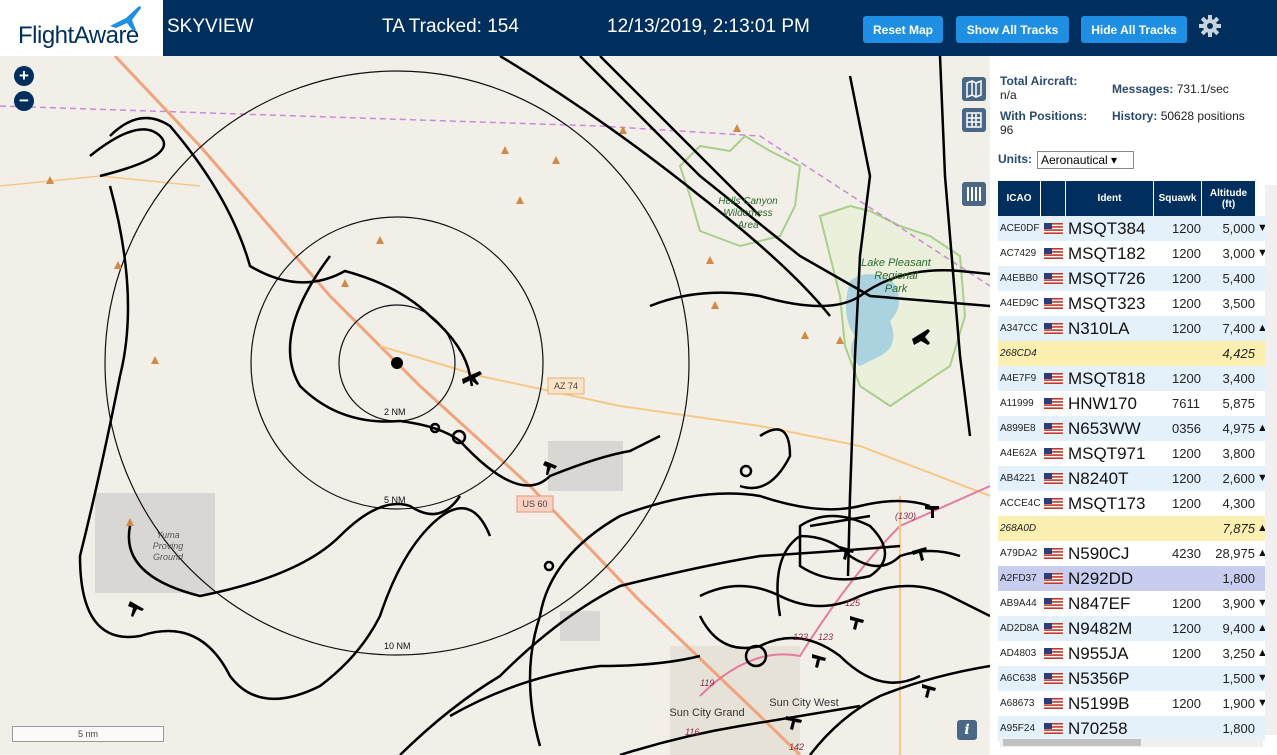 The width and height of the screenshot is (1277, 755). What do you see at coordinates (1229, 198) in the screenshot?
I see `column-header-altitude: Altitude (ft)` at bounding box center [1229, 198].